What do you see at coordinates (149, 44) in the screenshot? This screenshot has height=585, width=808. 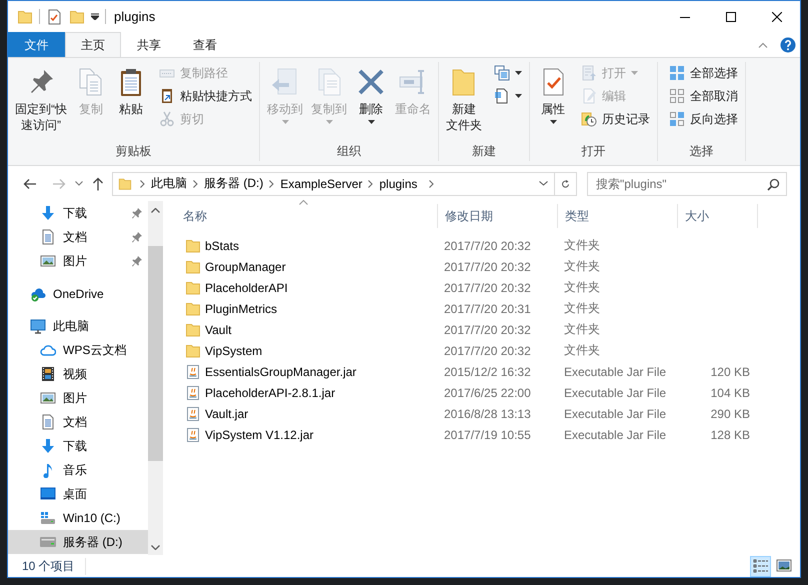 I see `ribbon-tab: 共享` at bounding box center [149, 44].